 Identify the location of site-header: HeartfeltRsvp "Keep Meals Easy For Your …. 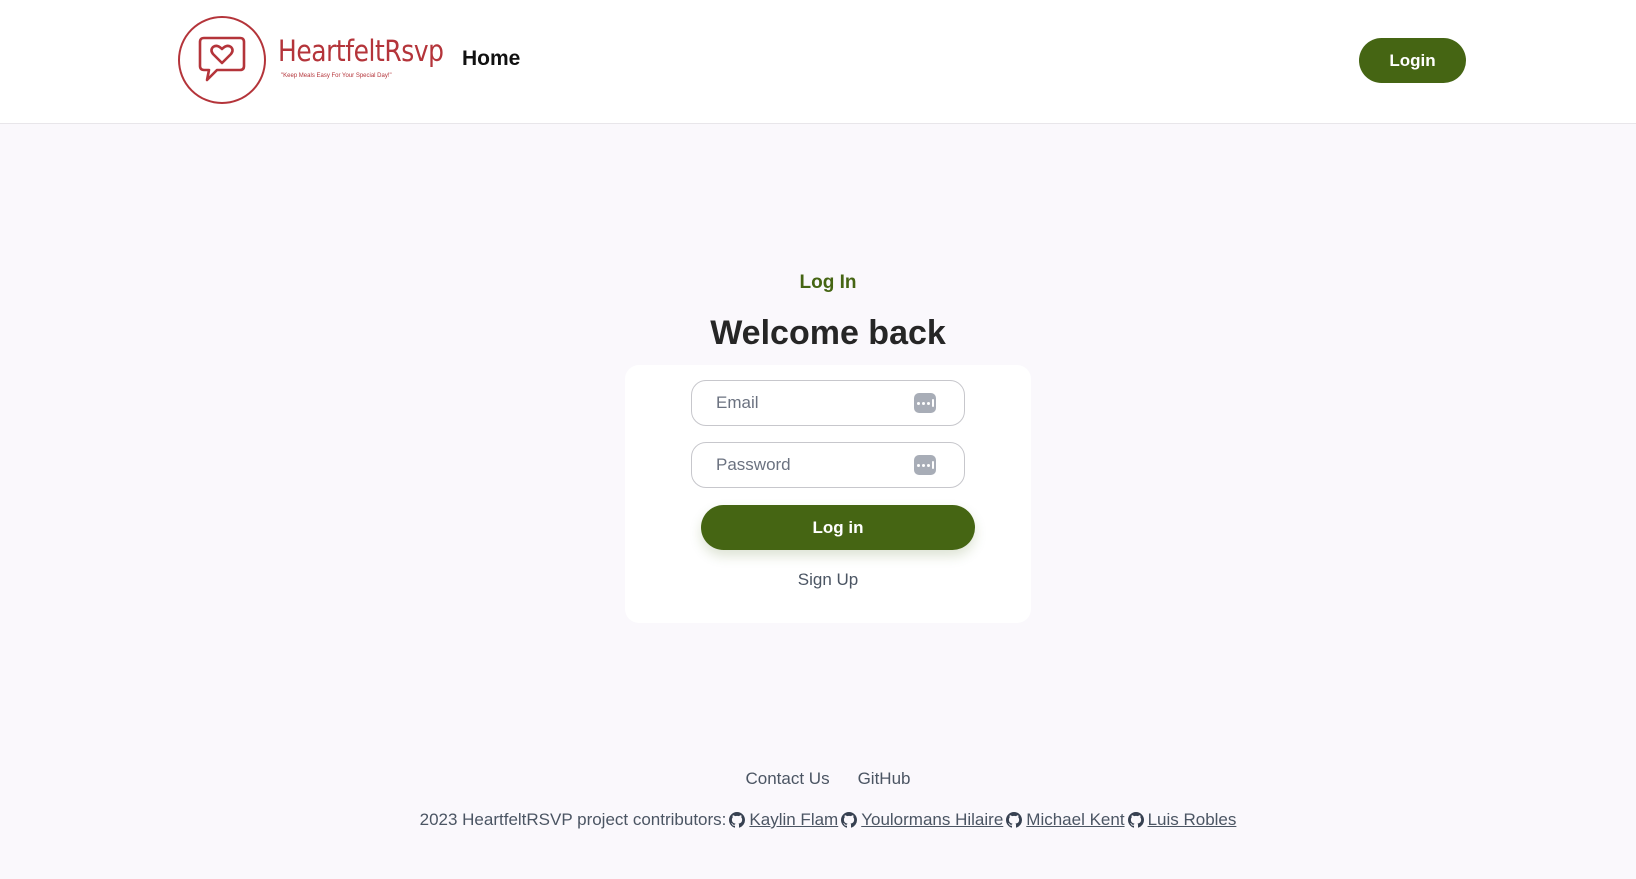
(818, 62).